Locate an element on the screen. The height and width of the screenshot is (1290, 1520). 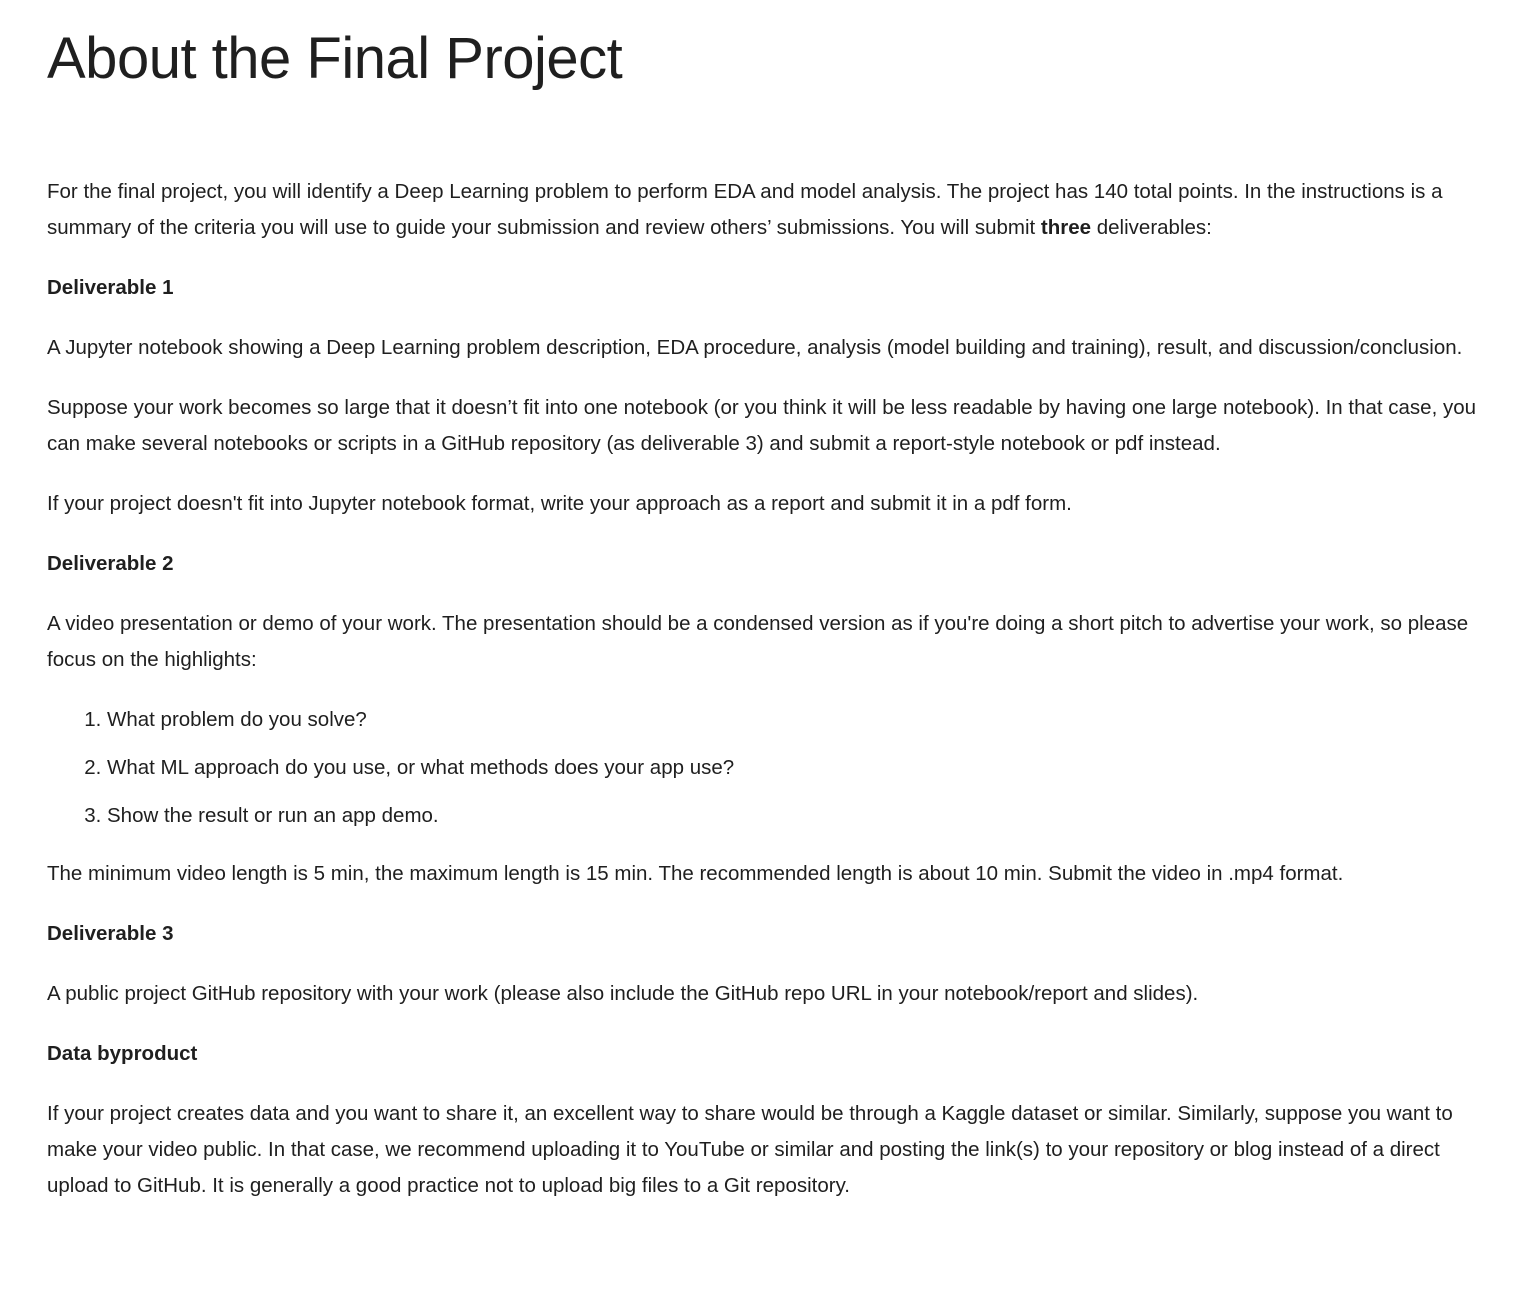
deliverable-3-heading: Deliverable 3 is located at coordinates (110, 933).